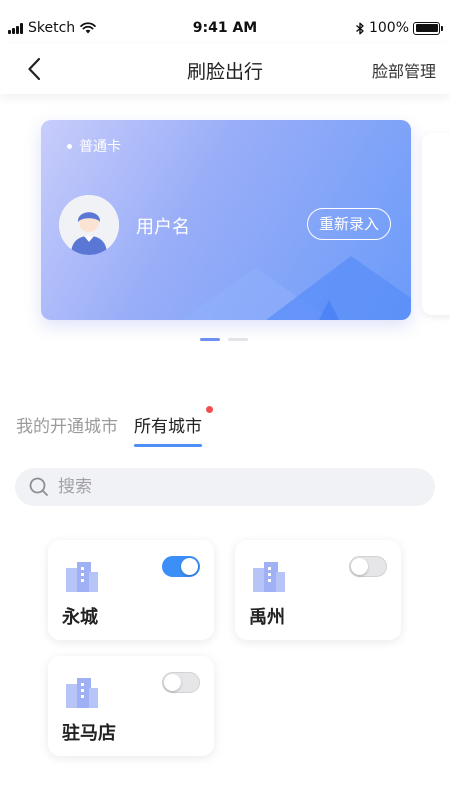  What do you see at coordinates (428, 28) in the screenshot?
I see `battery-icon` at bounding box center [428, 28].